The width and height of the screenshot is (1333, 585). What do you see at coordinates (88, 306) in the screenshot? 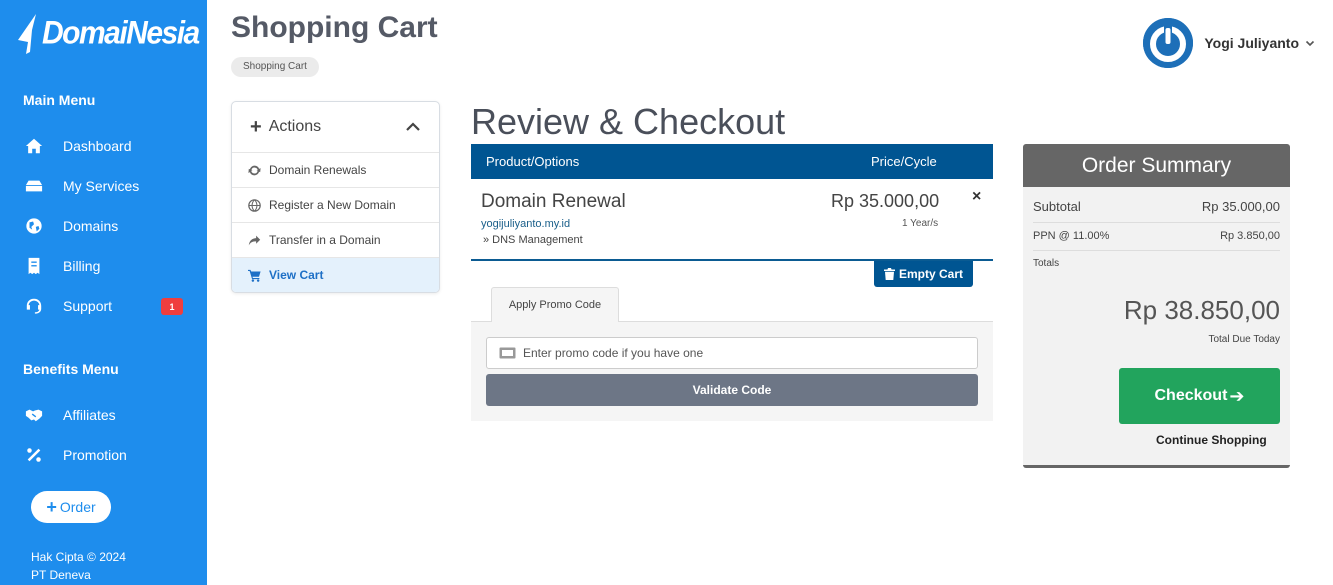
I see `sidebar-item-label: Support` at bounding box center [88, 306].